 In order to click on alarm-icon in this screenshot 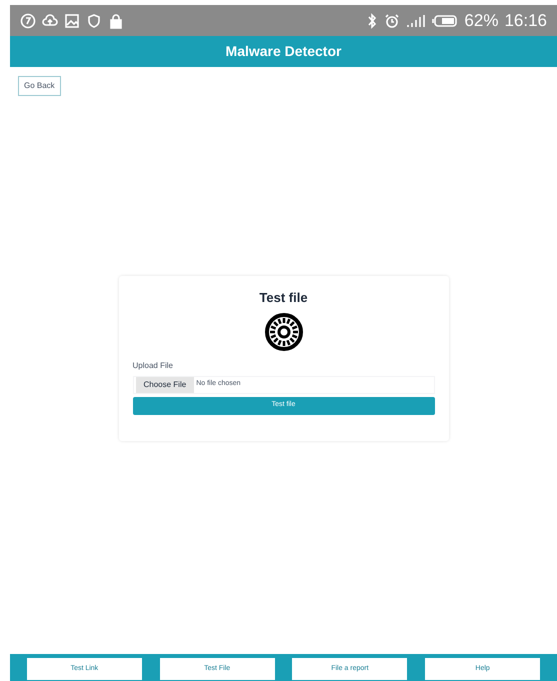, I will do `click(392, 20)`.